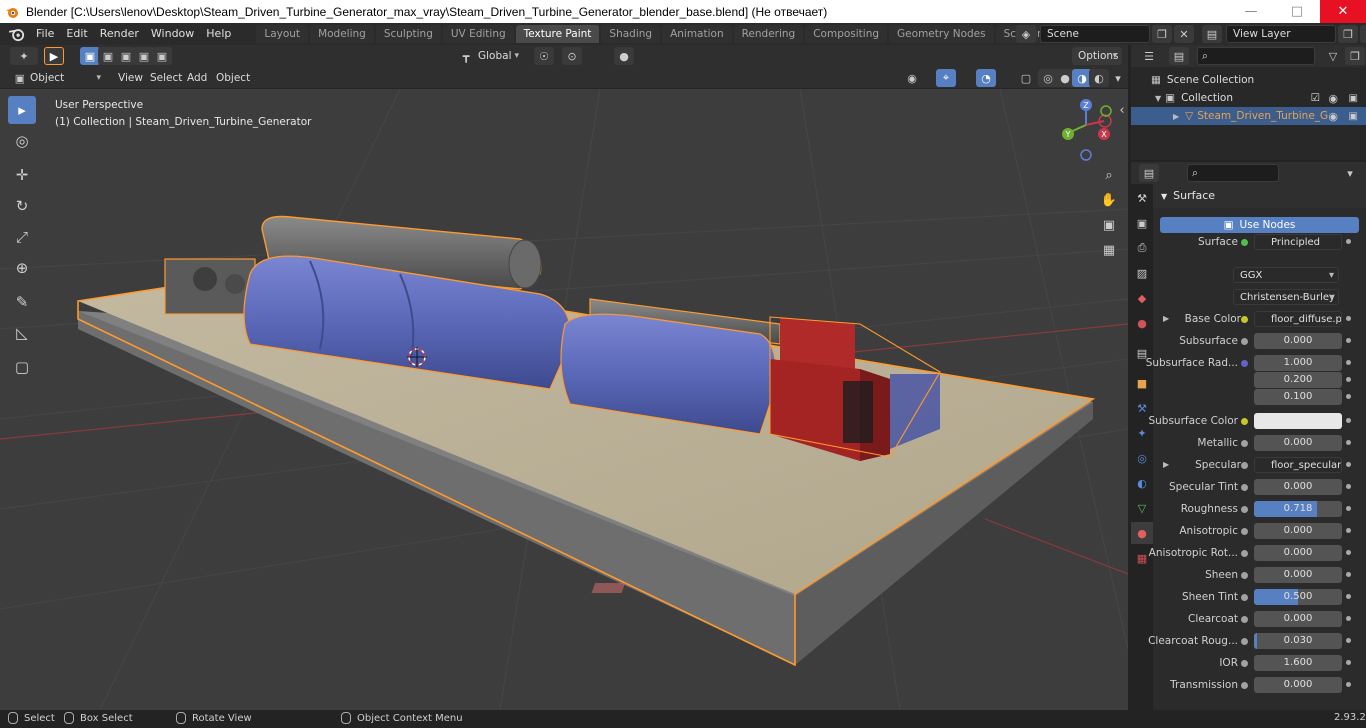  What do you see at coordinates (1118, 78) in the screenshot?
I see `shading-options-icon: ▾` at bounding box center [1118, 78].